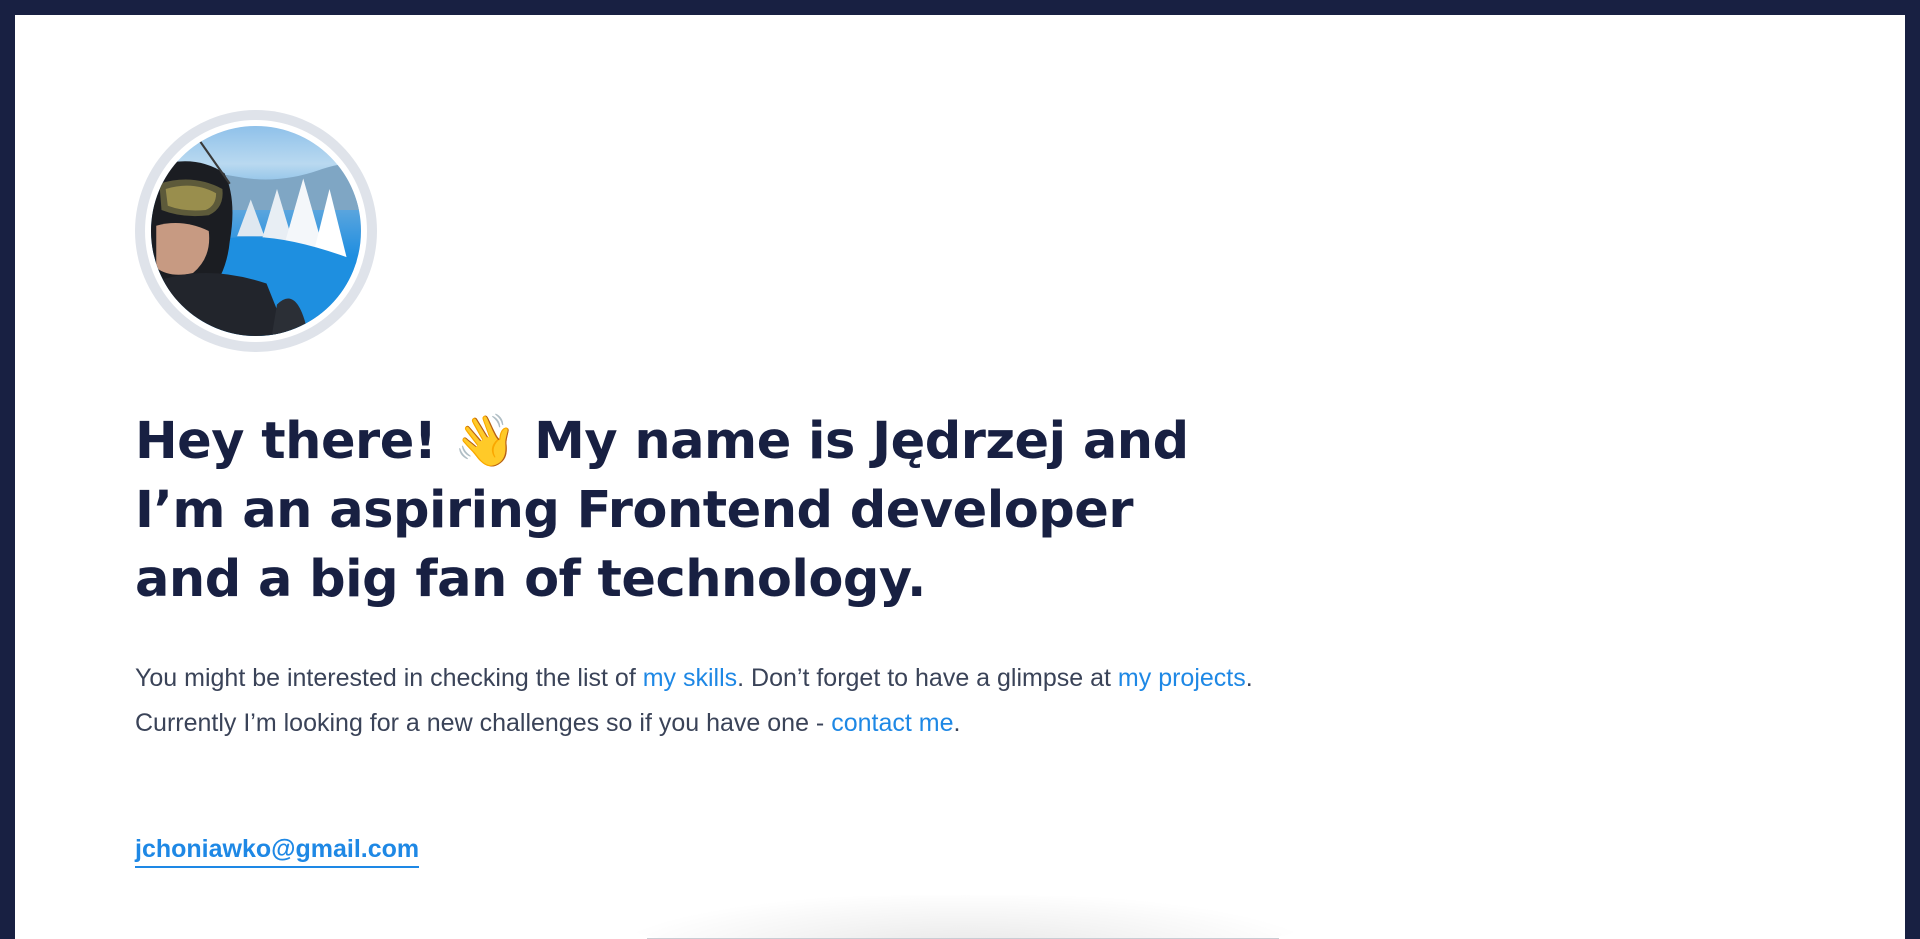 This screenshot has height=939, width=1920. I want to click on contact-me-link: contact me, so click(892, 723).